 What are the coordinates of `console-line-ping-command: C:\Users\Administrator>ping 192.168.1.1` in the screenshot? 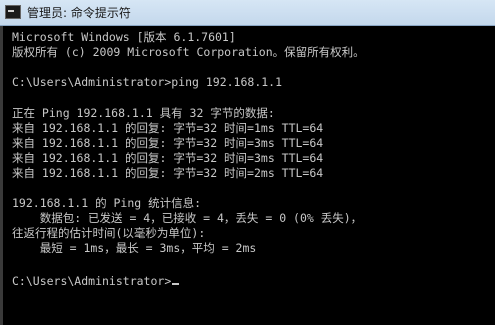 It's located at (147, 82).